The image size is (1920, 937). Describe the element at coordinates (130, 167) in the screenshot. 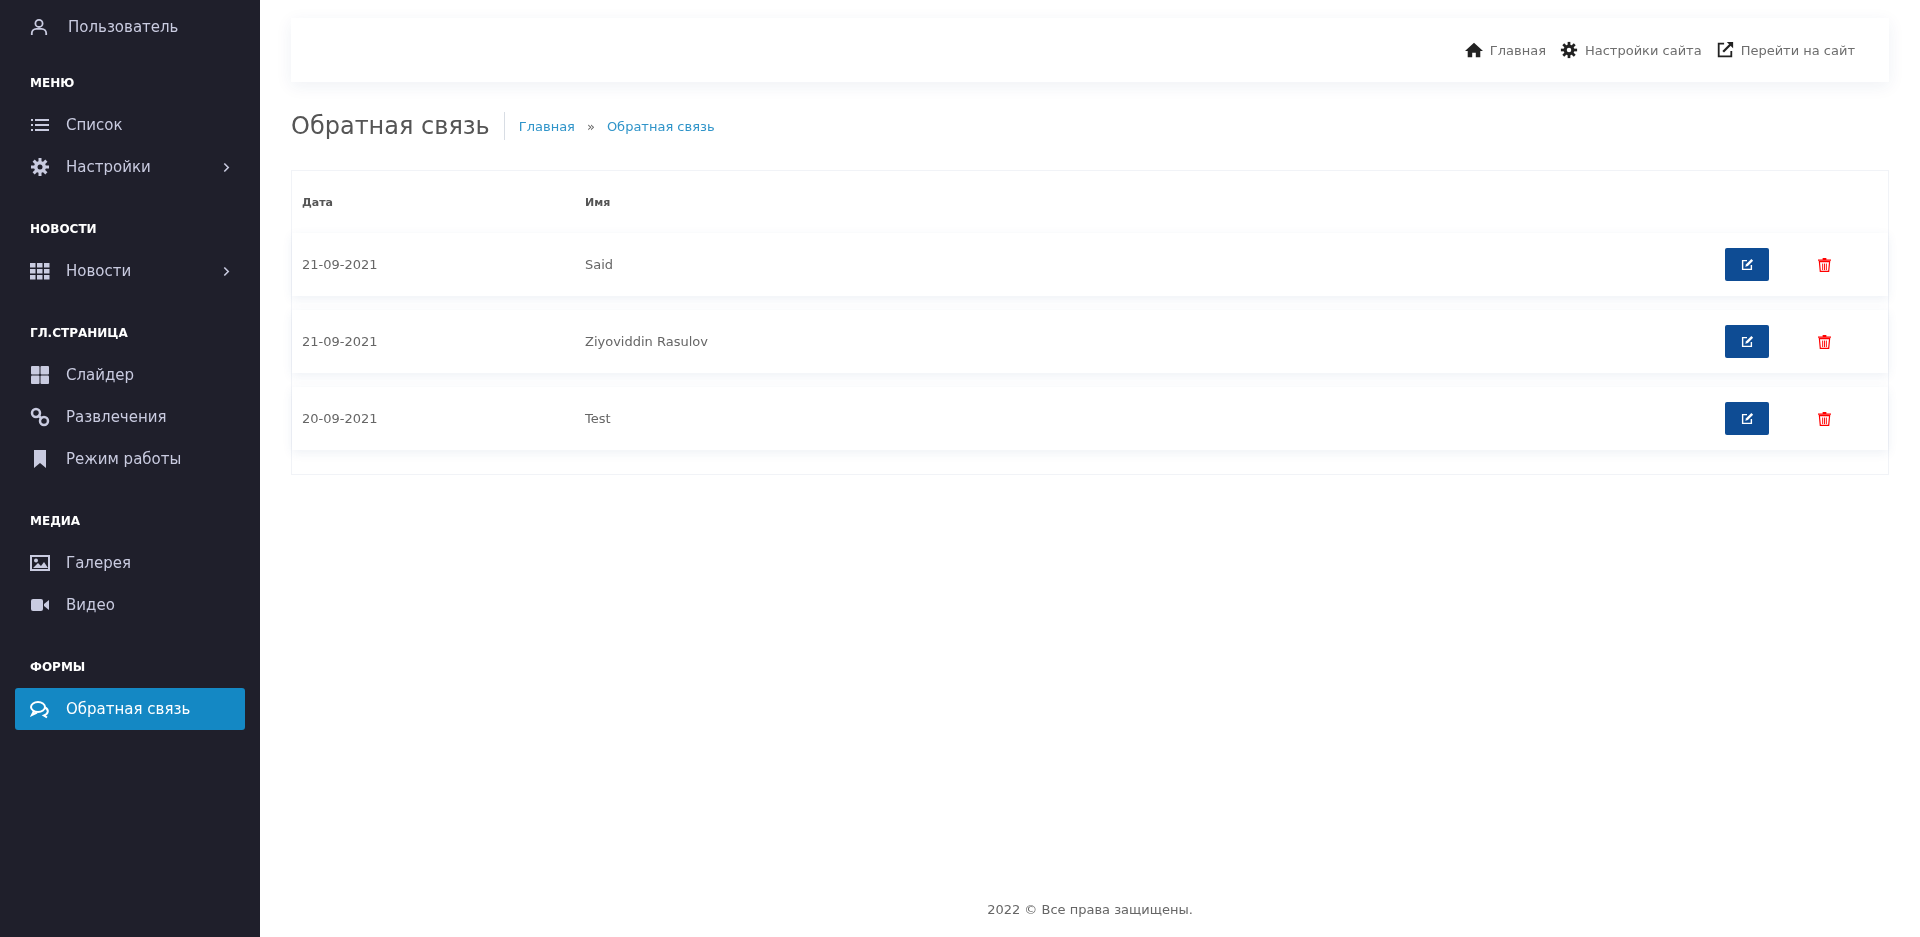

I see `nav-item: Настройки` at that location.